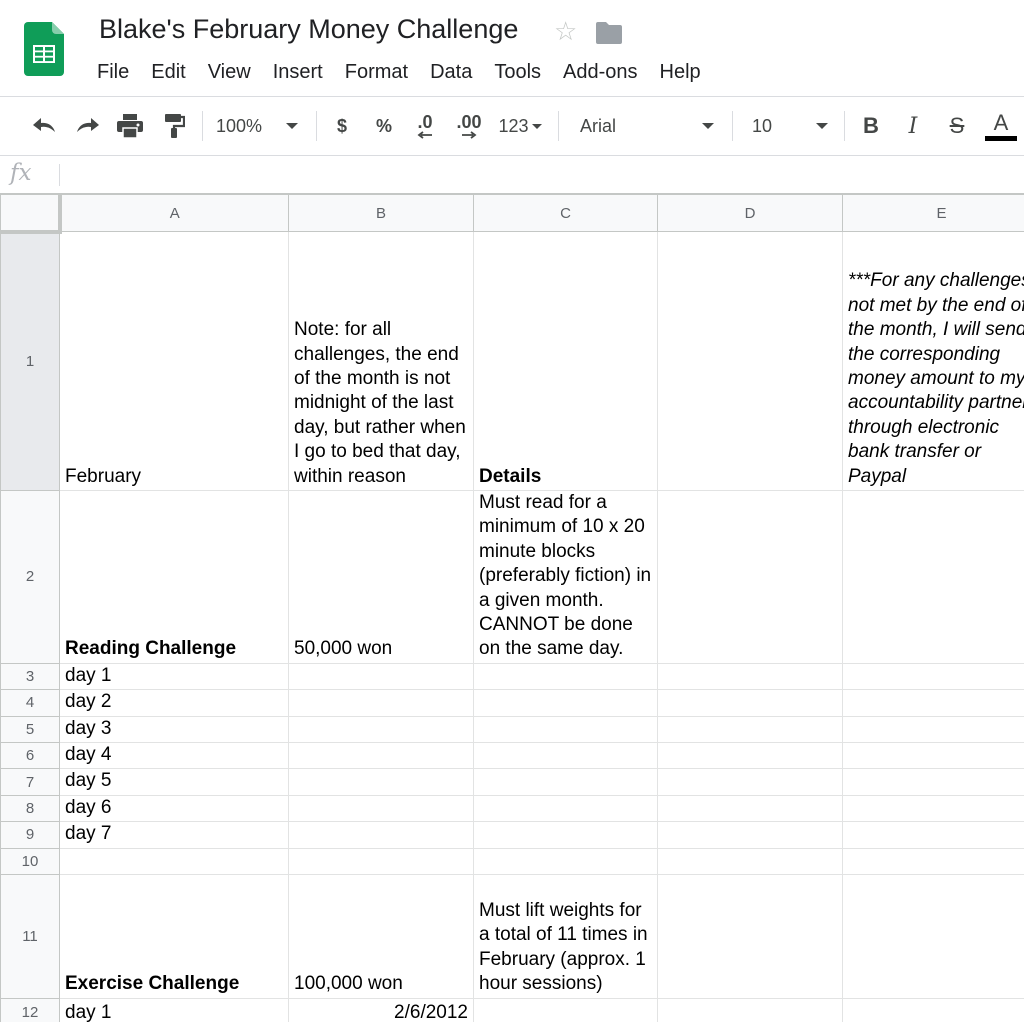  Describe the element at coordinates (565, 729) in the screenshot. I see `cell-c5` at that location.